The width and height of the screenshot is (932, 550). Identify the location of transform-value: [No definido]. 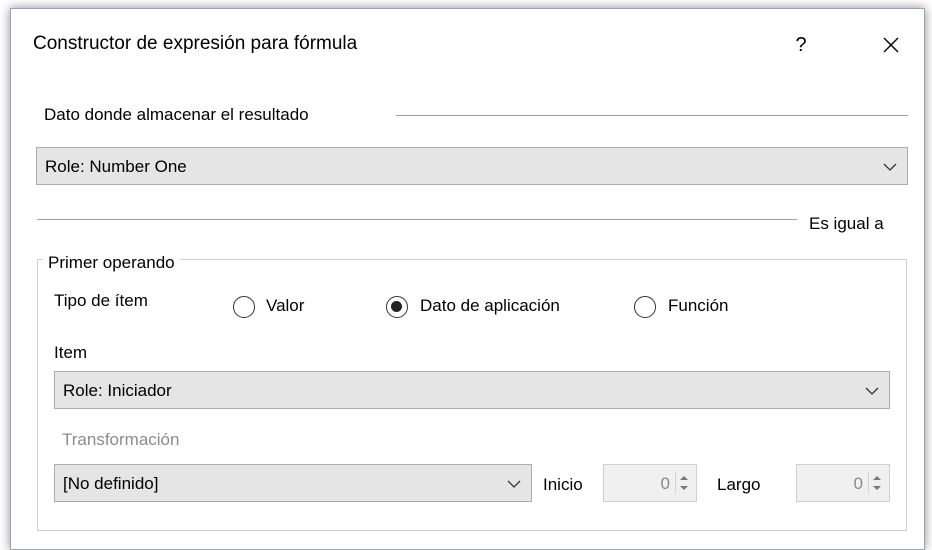
(111, 483).